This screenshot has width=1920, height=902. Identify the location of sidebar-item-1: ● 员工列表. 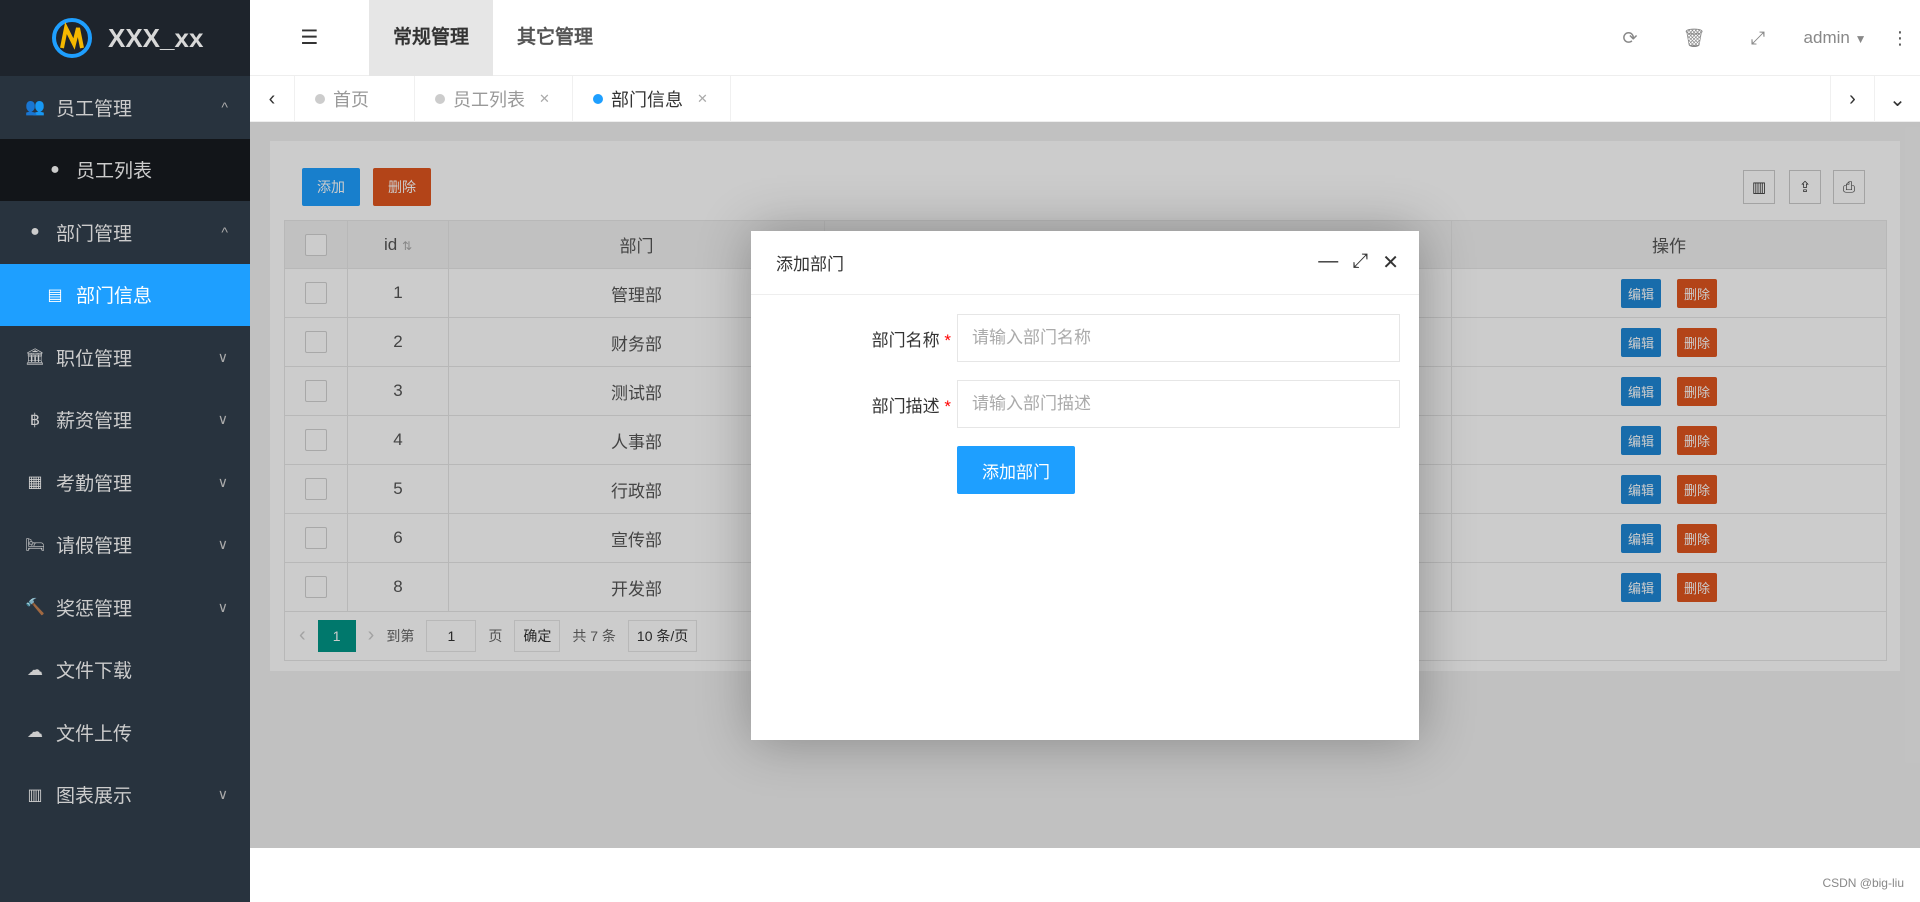
(125, 169).